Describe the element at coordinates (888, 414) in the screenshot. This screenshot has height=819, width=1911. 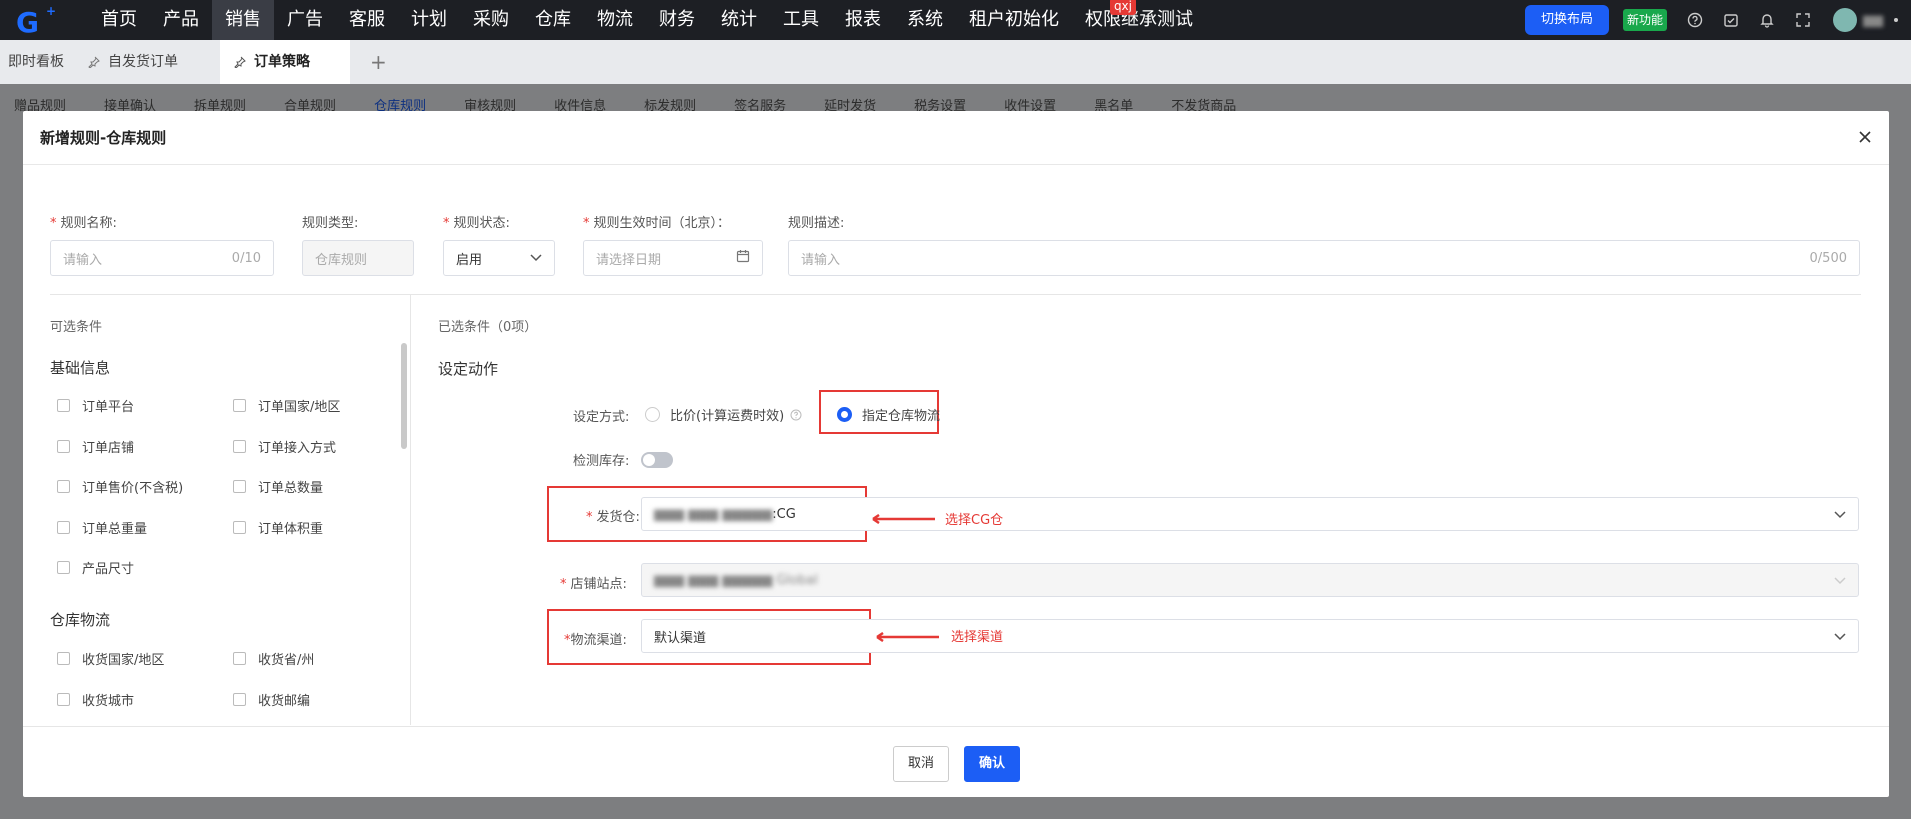
I see `mode-option-specify: 指定仓库物流` at that location.